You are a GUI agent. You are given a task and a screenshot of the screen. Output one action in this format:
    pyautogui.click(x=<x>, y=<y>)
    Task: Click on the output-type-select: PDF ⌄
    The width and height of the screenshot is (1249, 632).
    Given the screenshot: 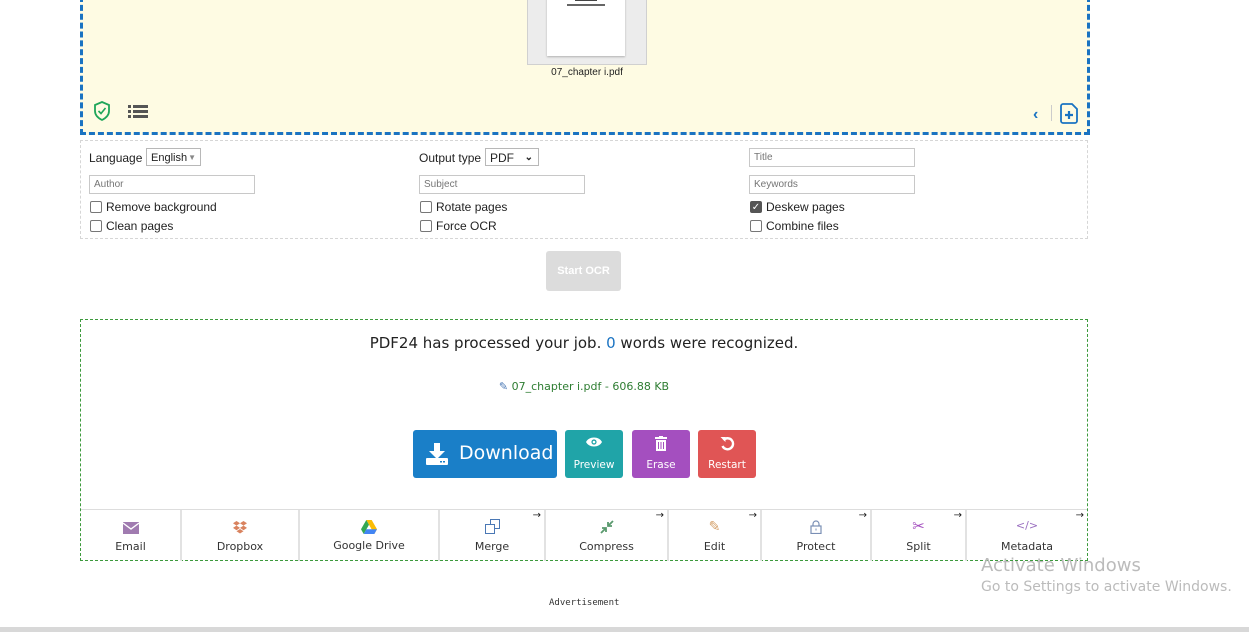 What is the action you would take?
    pyautogui.click(x=512, y=157)
    